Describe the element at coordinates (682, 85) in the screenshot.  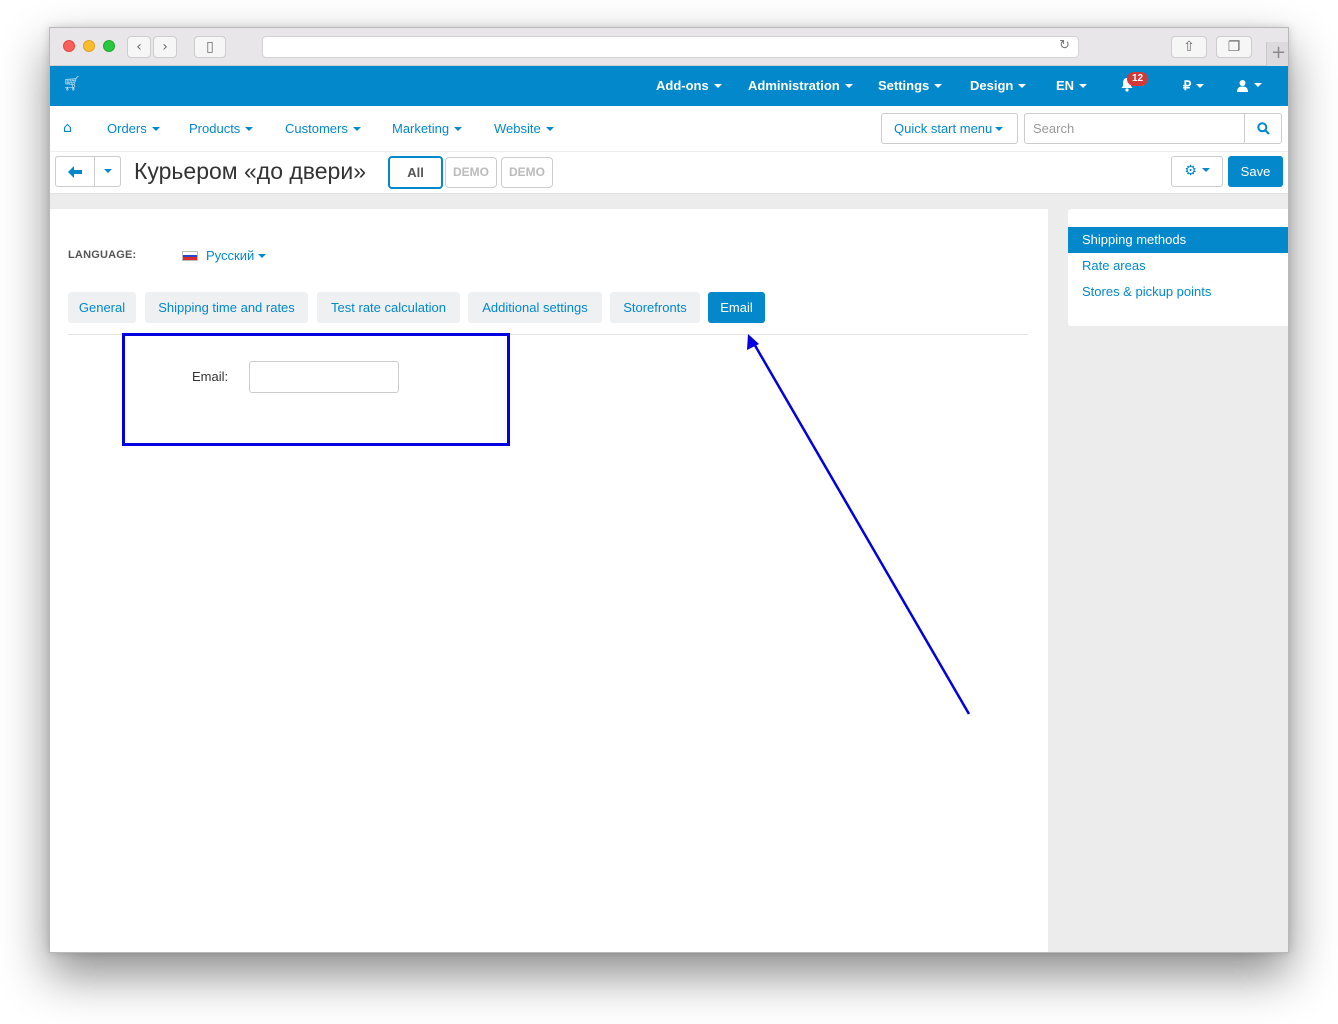
I see `menu-addons-label: Add-ons` at that location.